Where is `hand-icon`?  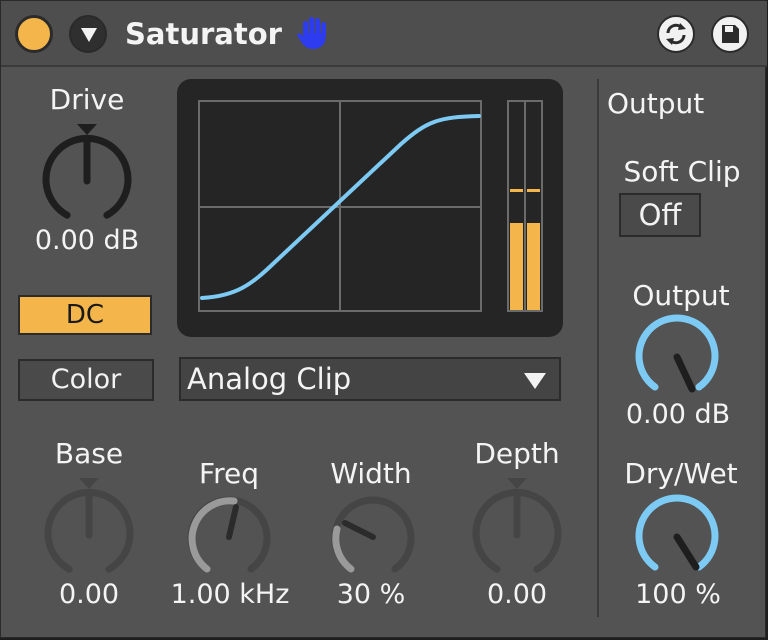
hand-icon is located at coordinates (314, 35).